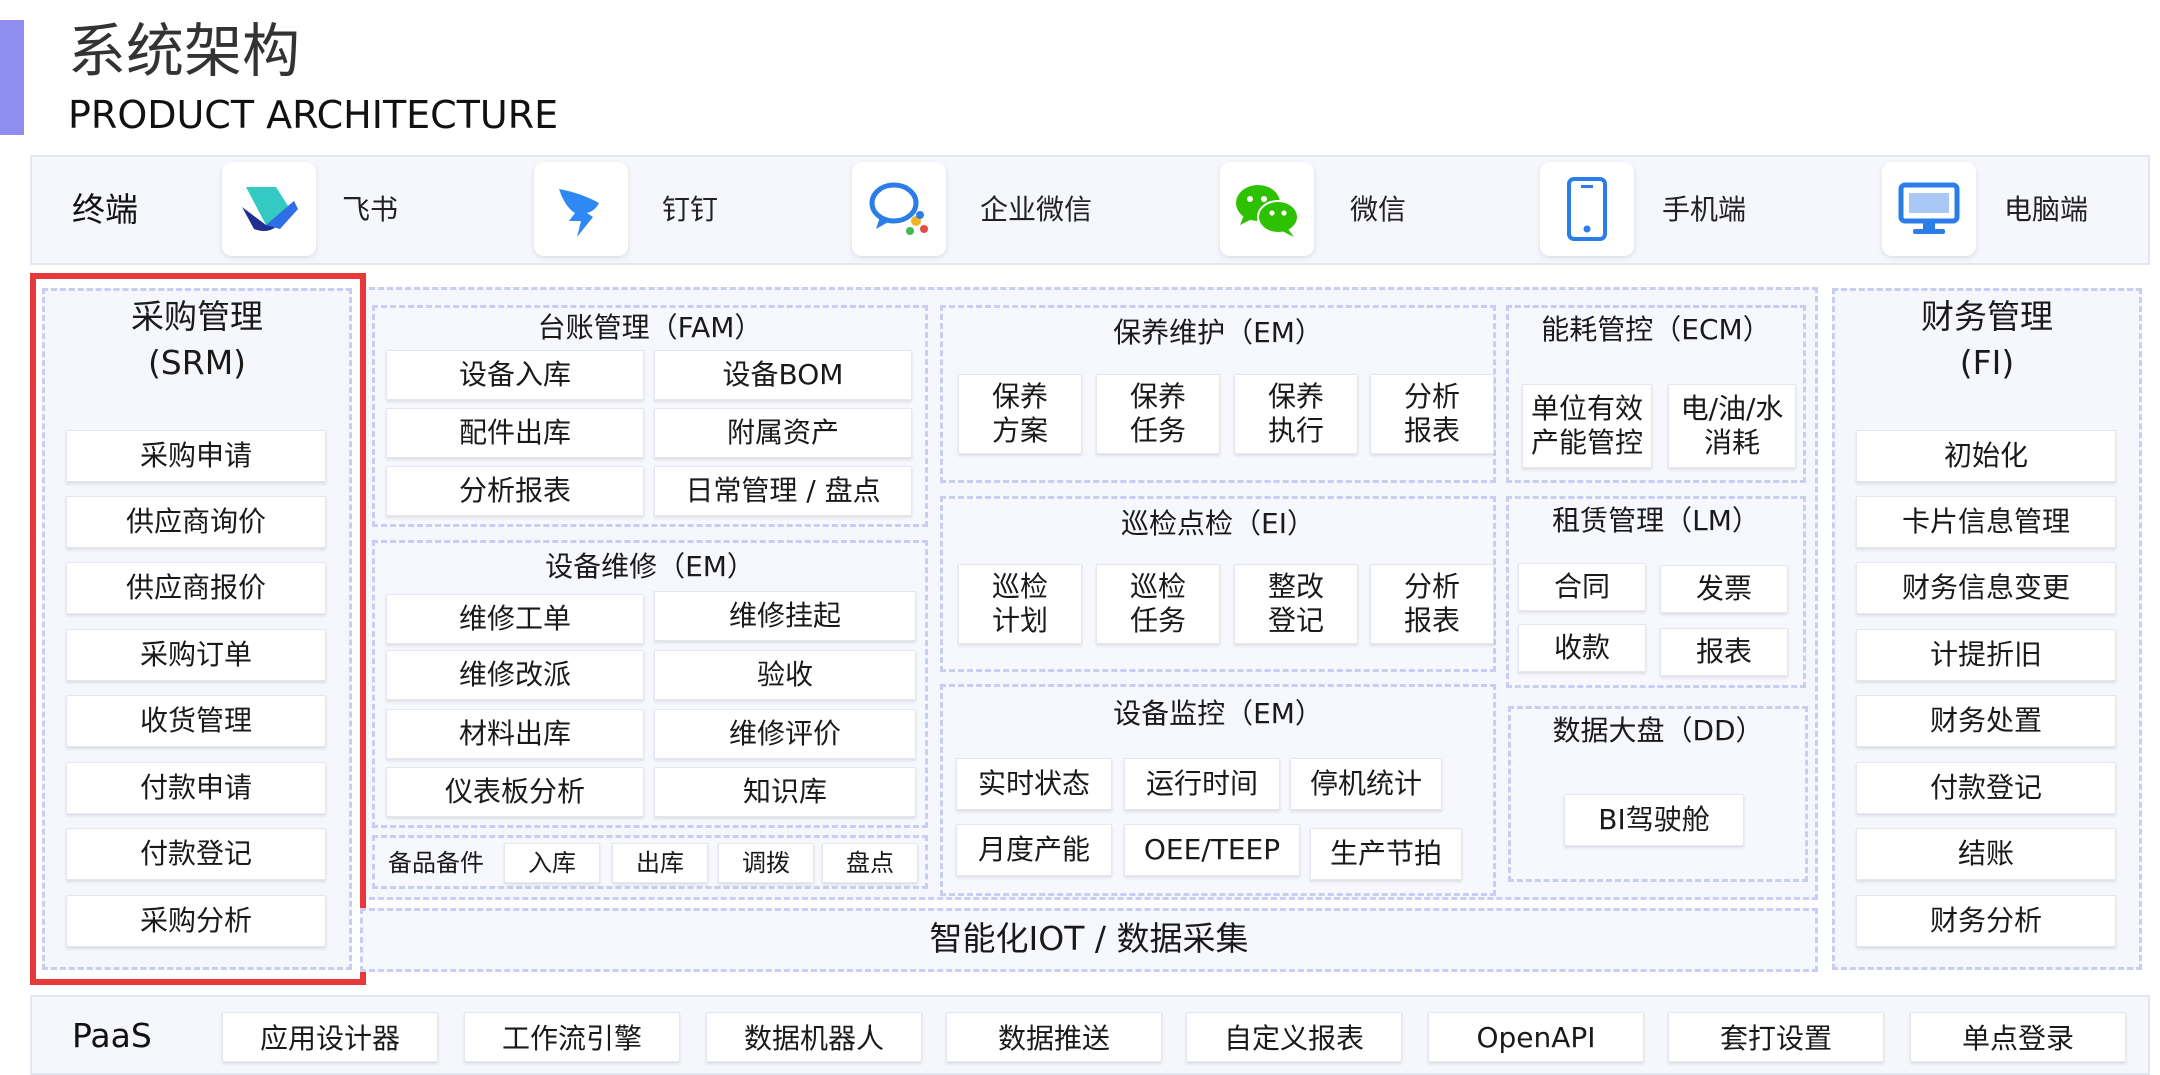 The width and height of the screenshot is (2160, 1075). Describe the element at coordinates (690, 209) in the screenshot. I see `dingtalk-label: 钉钉` at that location.